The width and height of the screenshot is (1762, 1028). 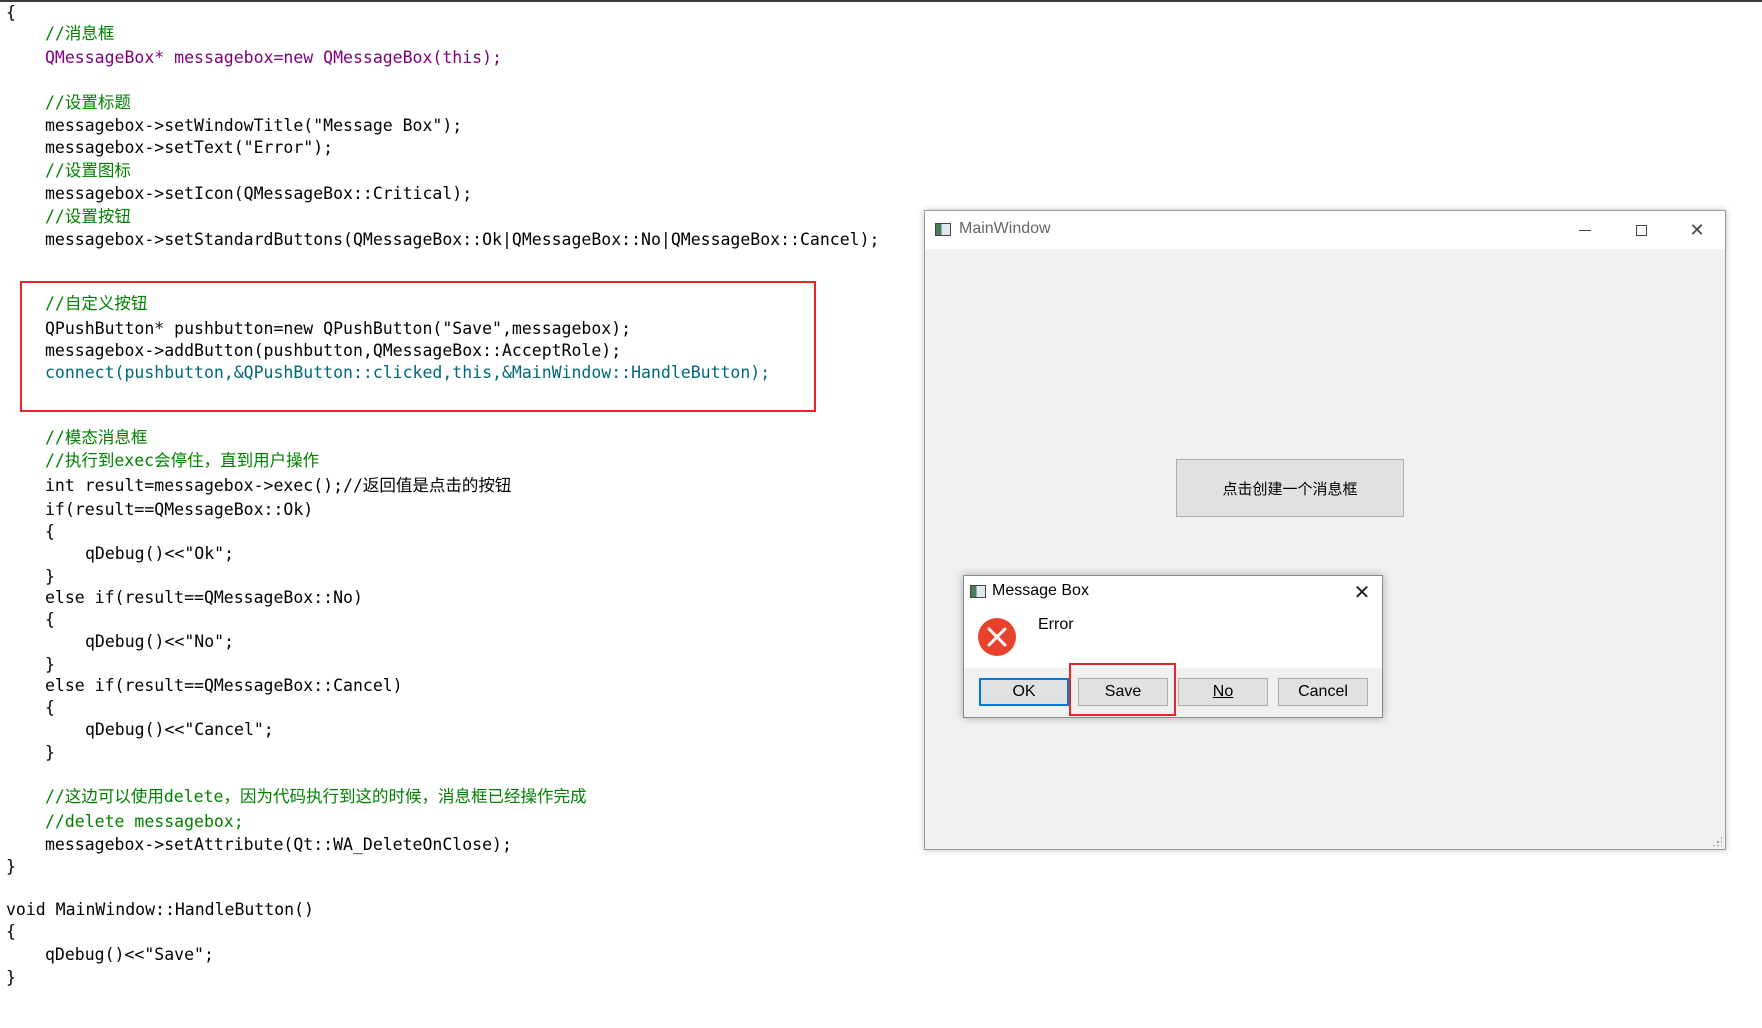 What do you see at coordinates (1040, 590) in the screenshot?
I see `message-box-title: Message Box` at bounding box center [1040, 590].